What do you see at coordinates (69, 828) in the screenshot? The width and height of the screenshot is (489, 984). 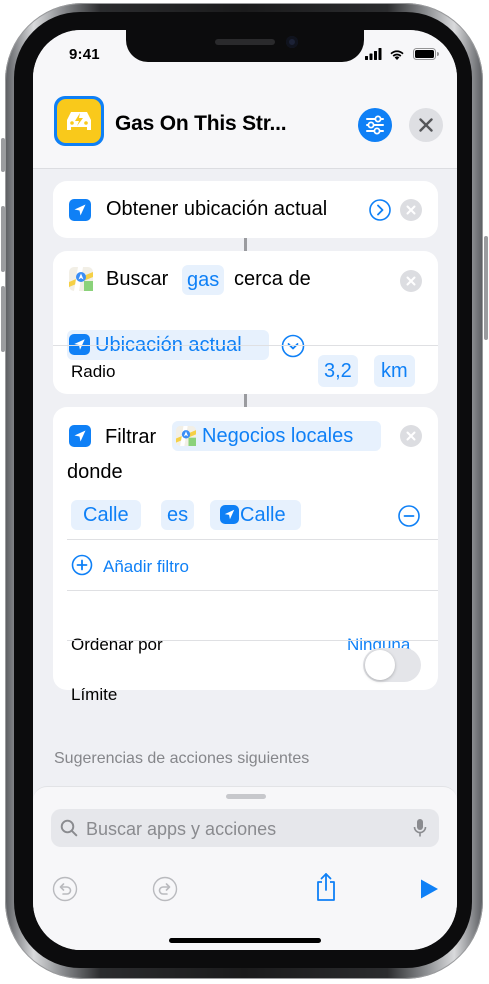 I see `search-icon` at bounding box center [69, 828].